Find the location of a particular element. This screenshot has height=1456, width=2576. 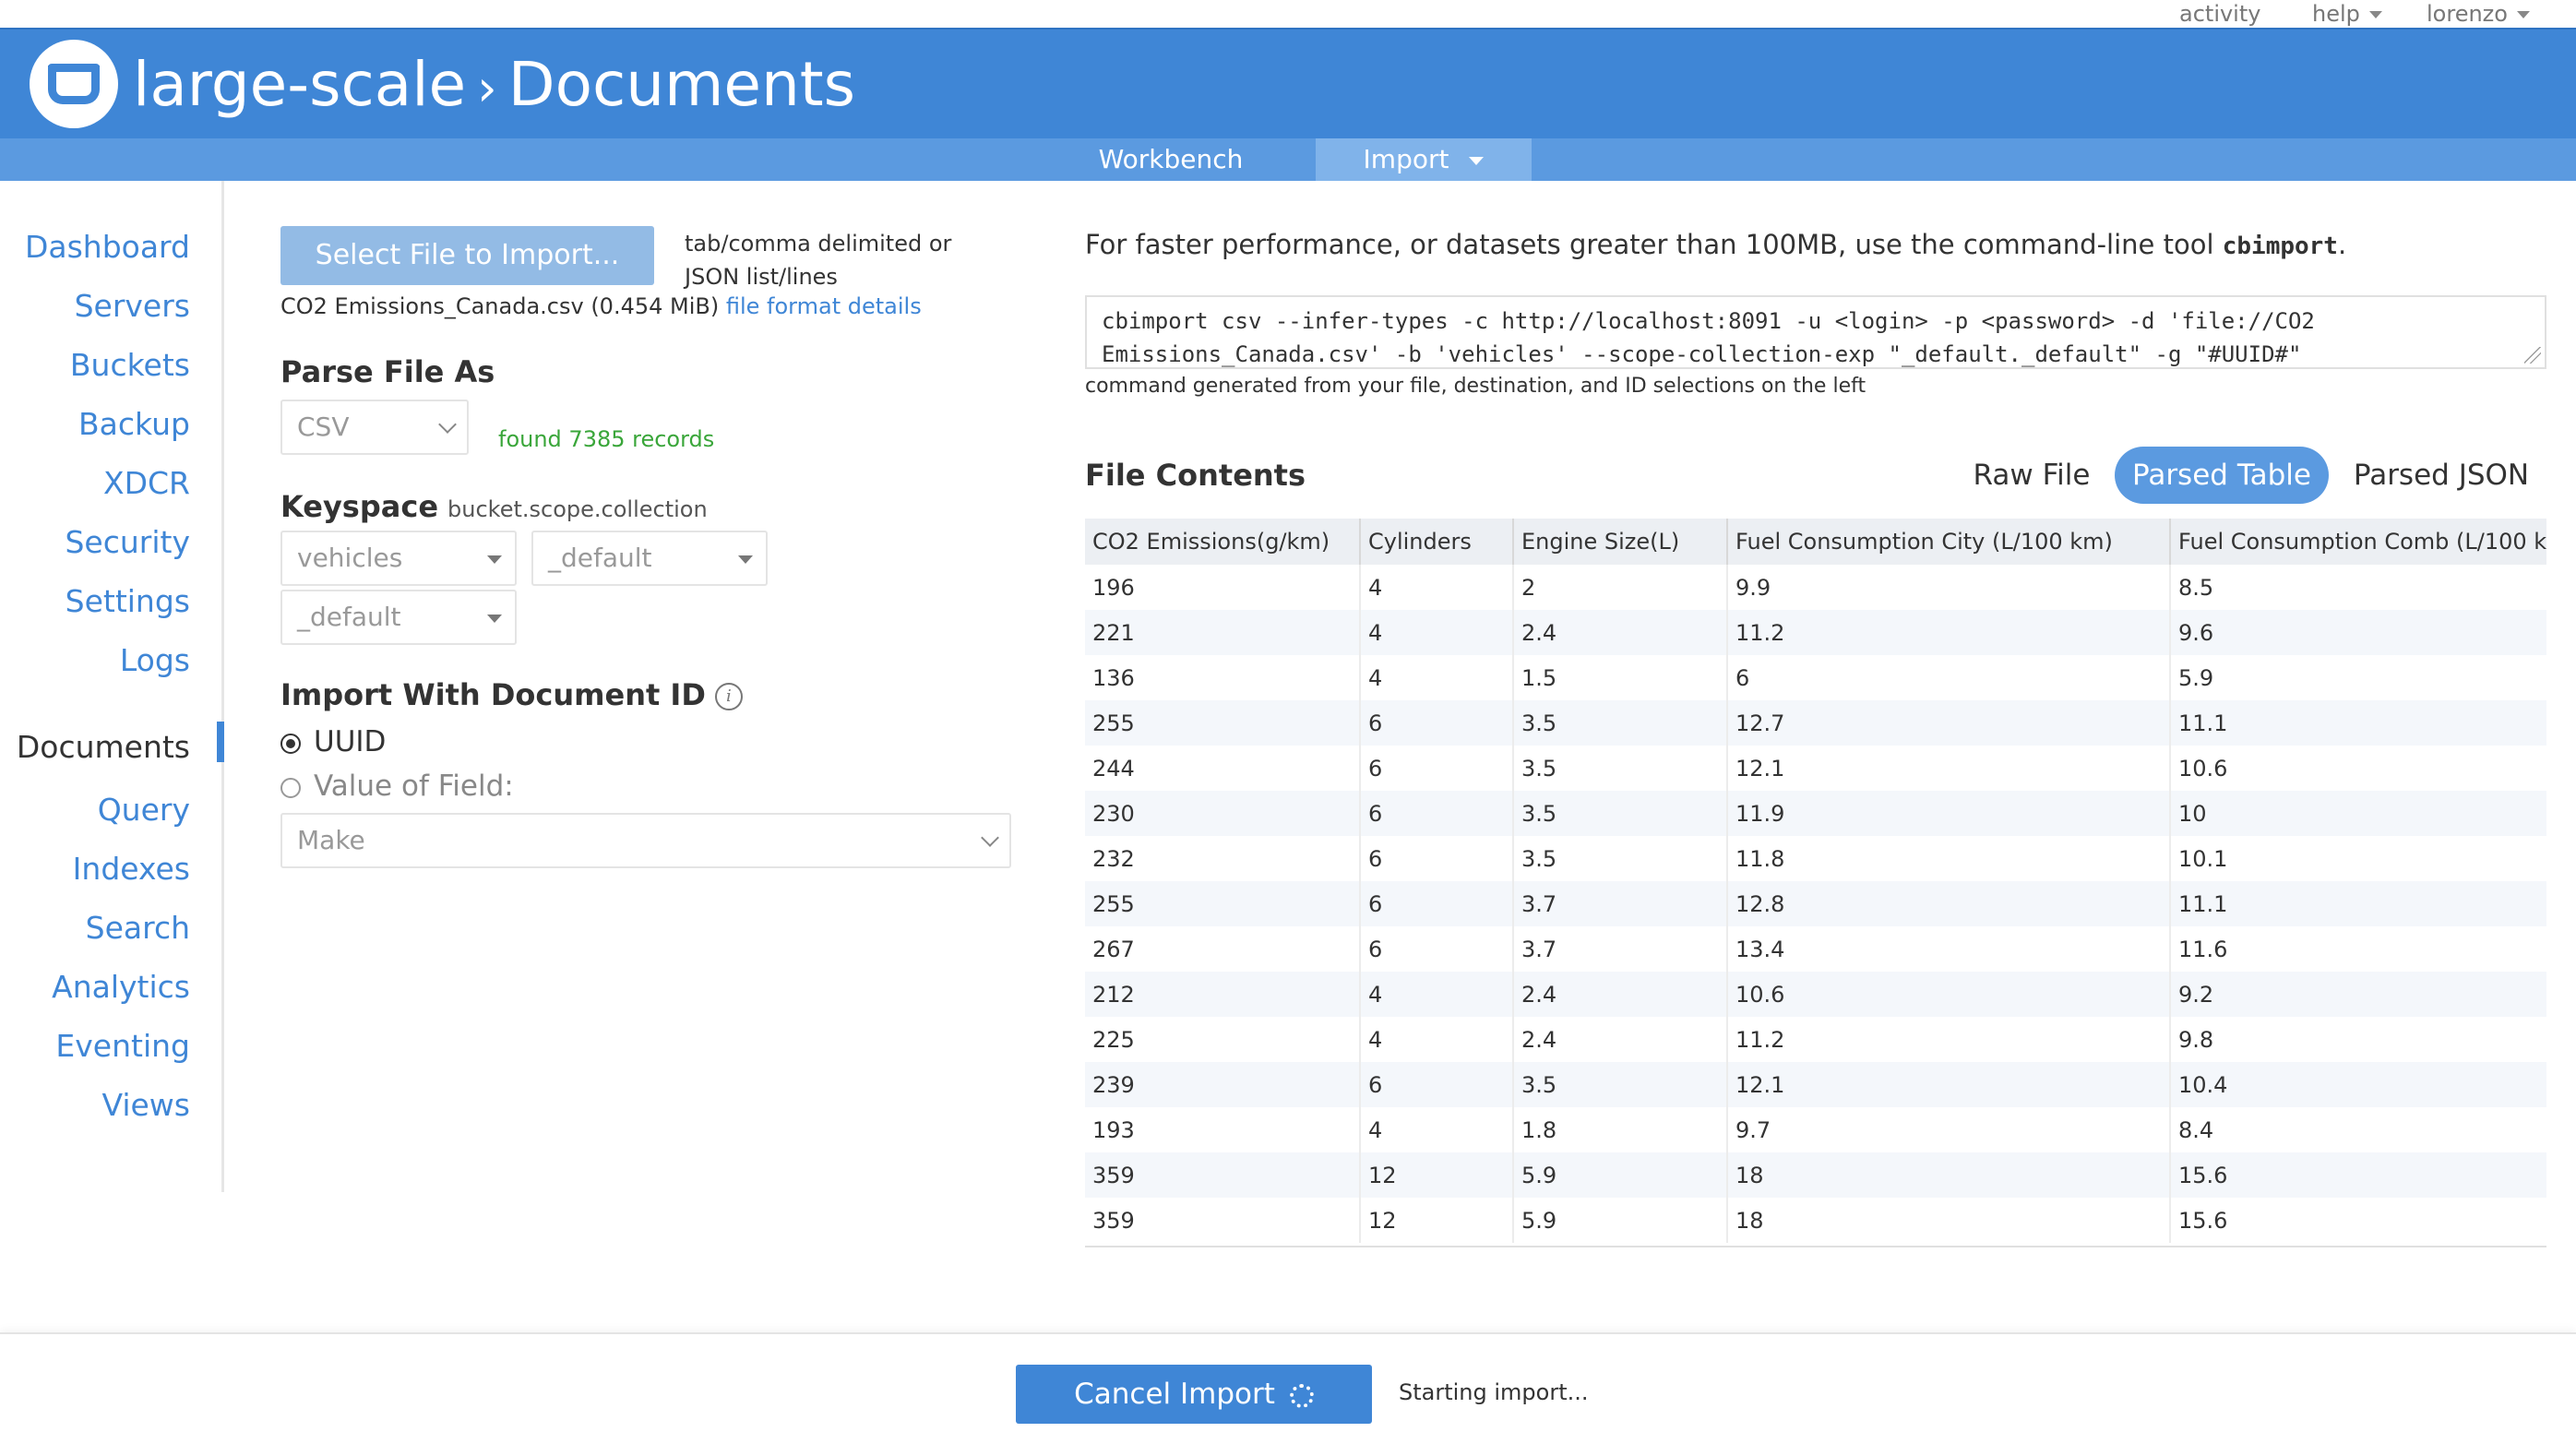

tab-parsed-table: Parsed Table is located at coordinates (2222, 475).